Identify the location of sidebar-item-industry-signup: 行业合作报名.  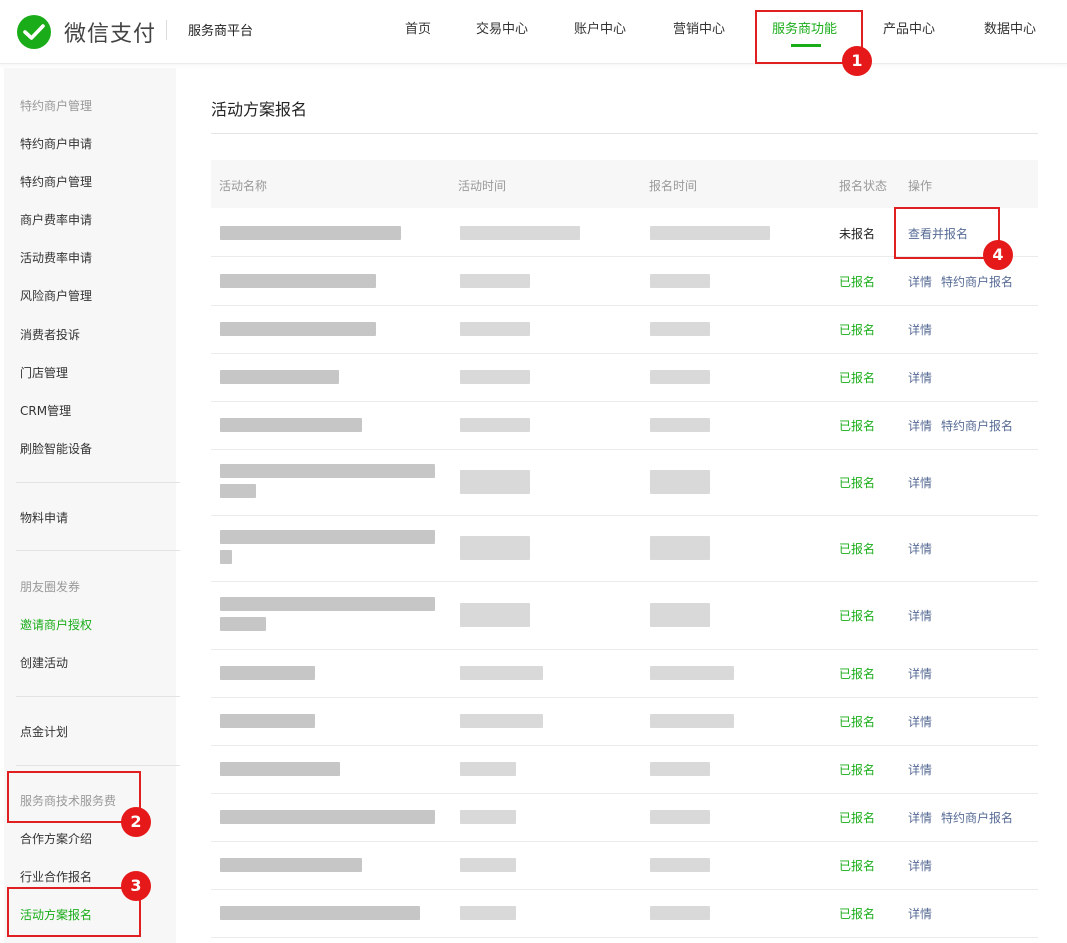
(56, 876).